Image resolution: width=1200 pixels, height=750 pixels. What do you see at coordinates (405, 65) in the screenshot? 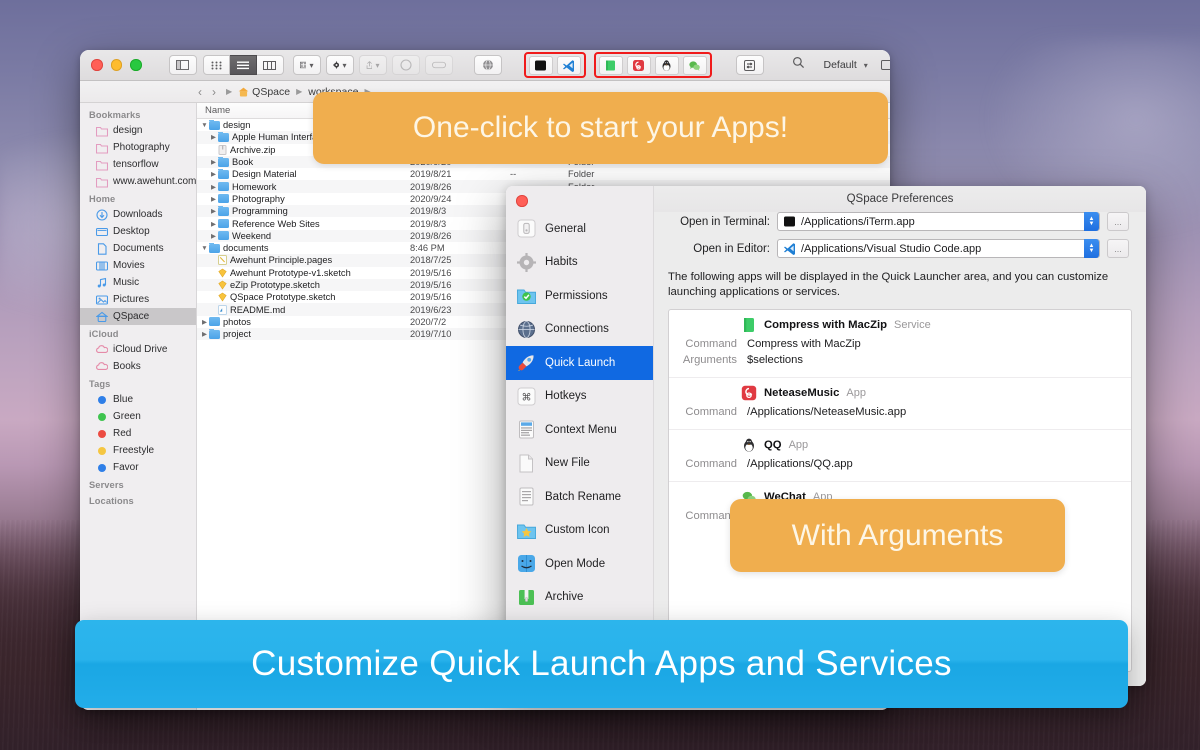
I see `tag-button` at bounding box center [405, 65].